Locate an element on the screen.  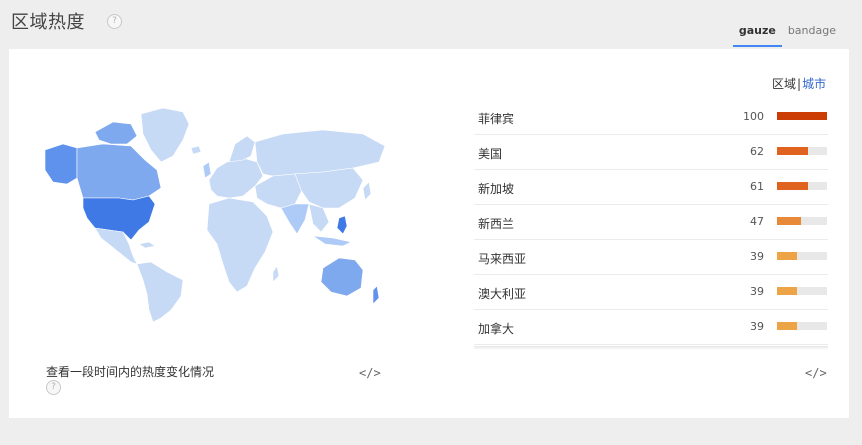
embed-map-icon: </> is located at coordinates (370, 373).